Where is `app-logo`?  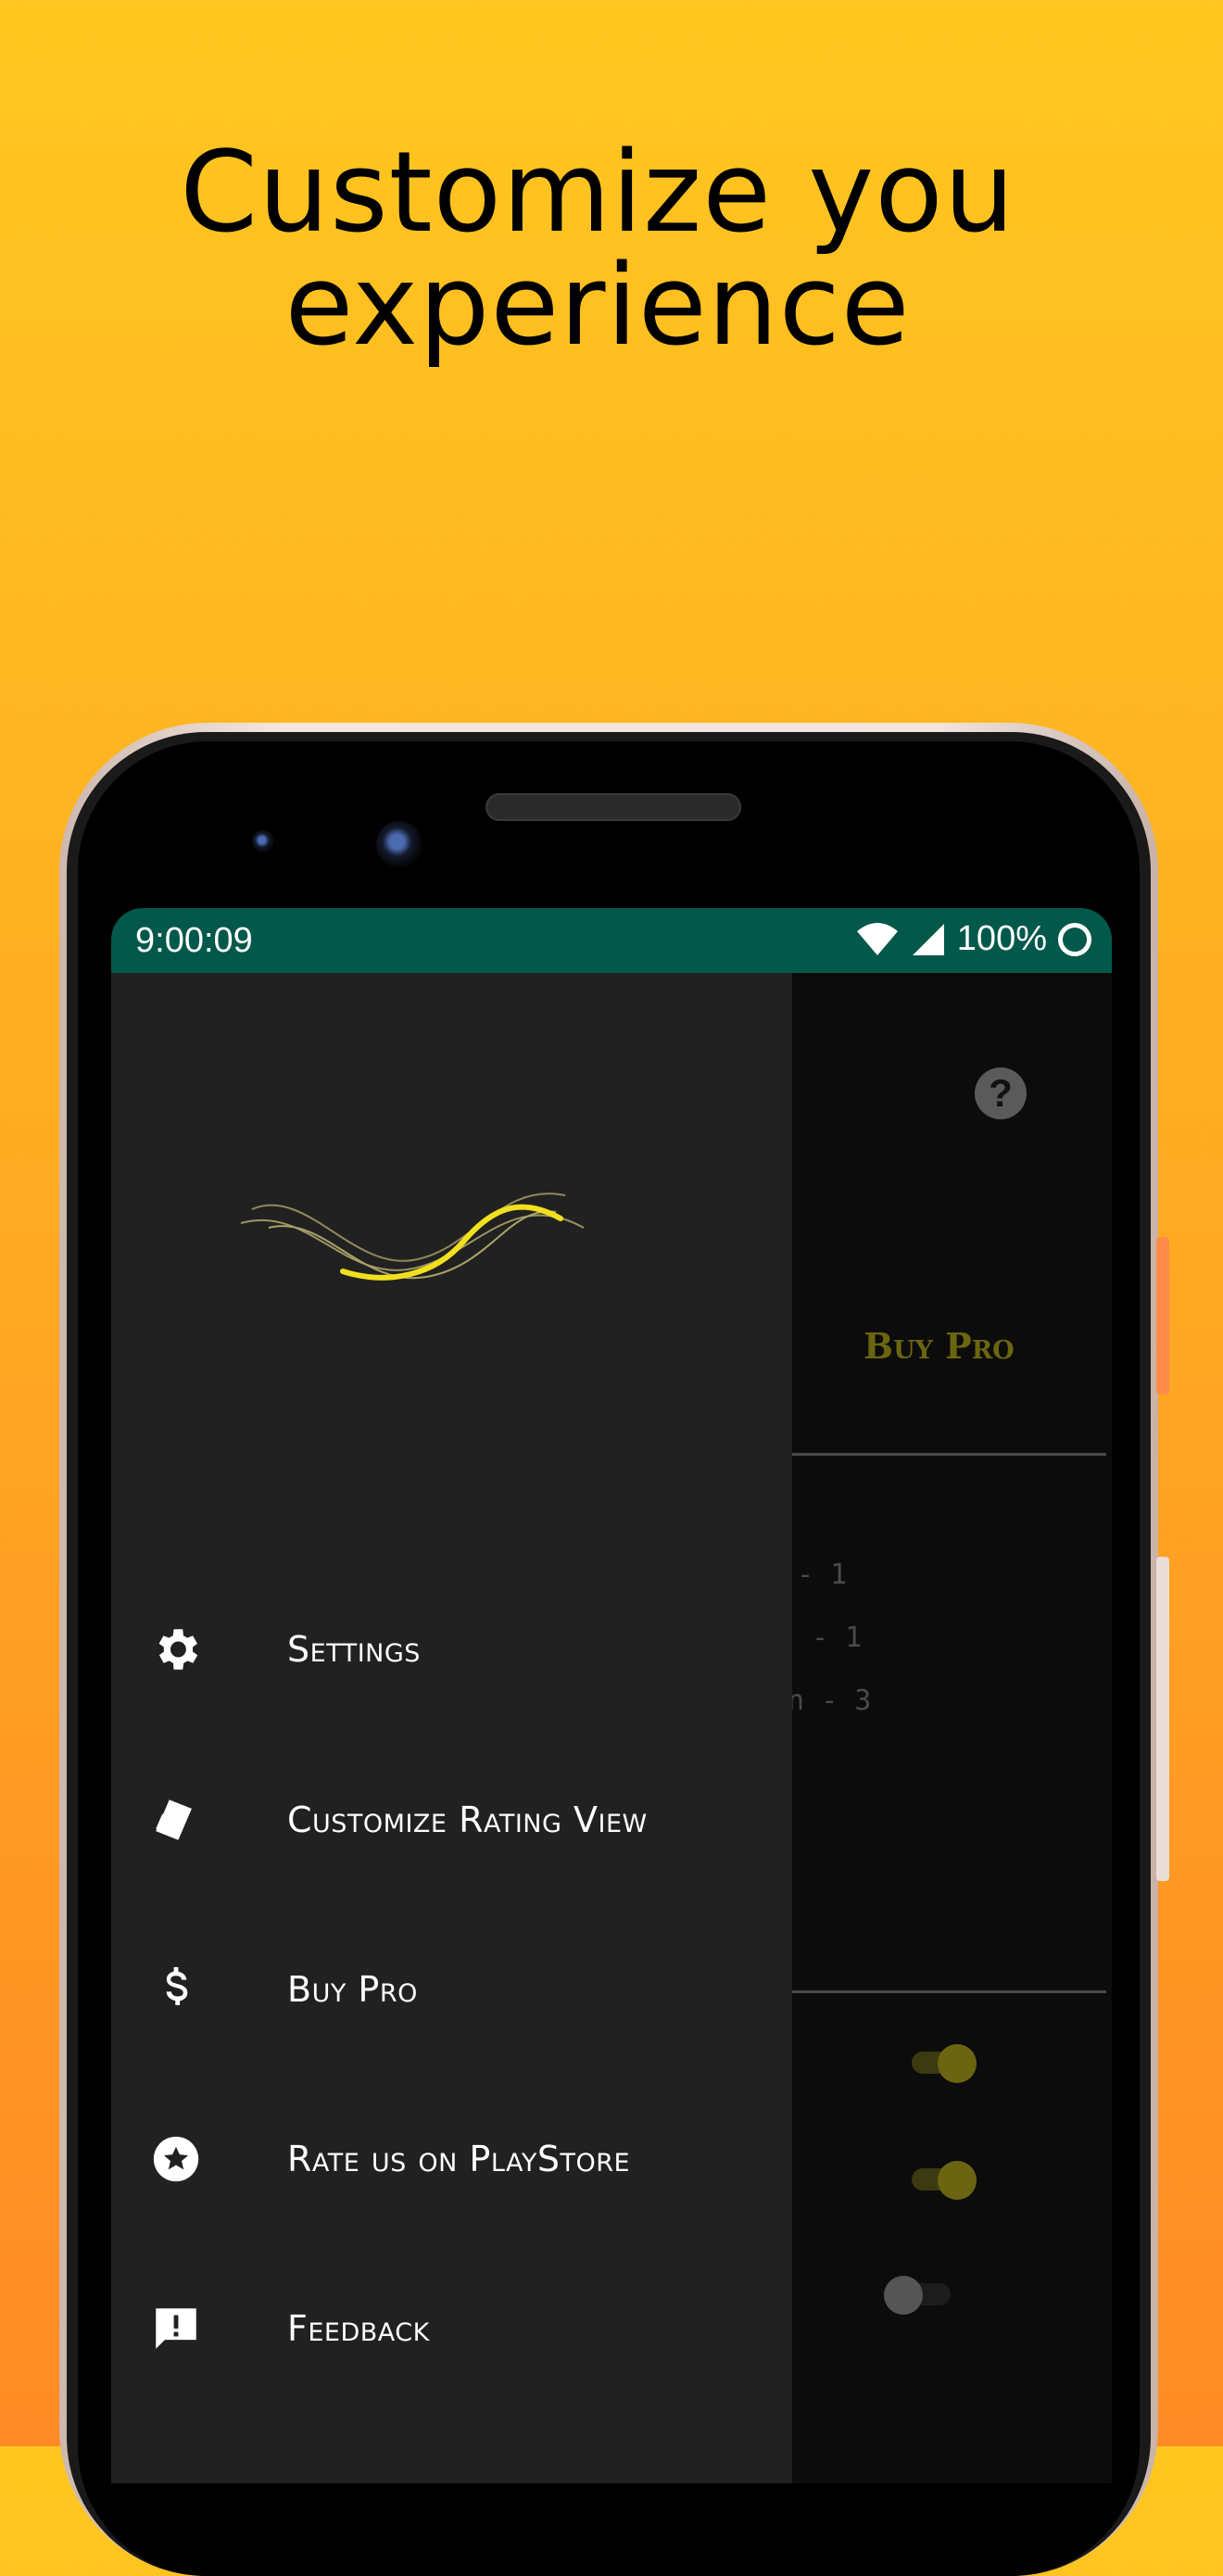 app-logo is located at coordinates (412, 1237).